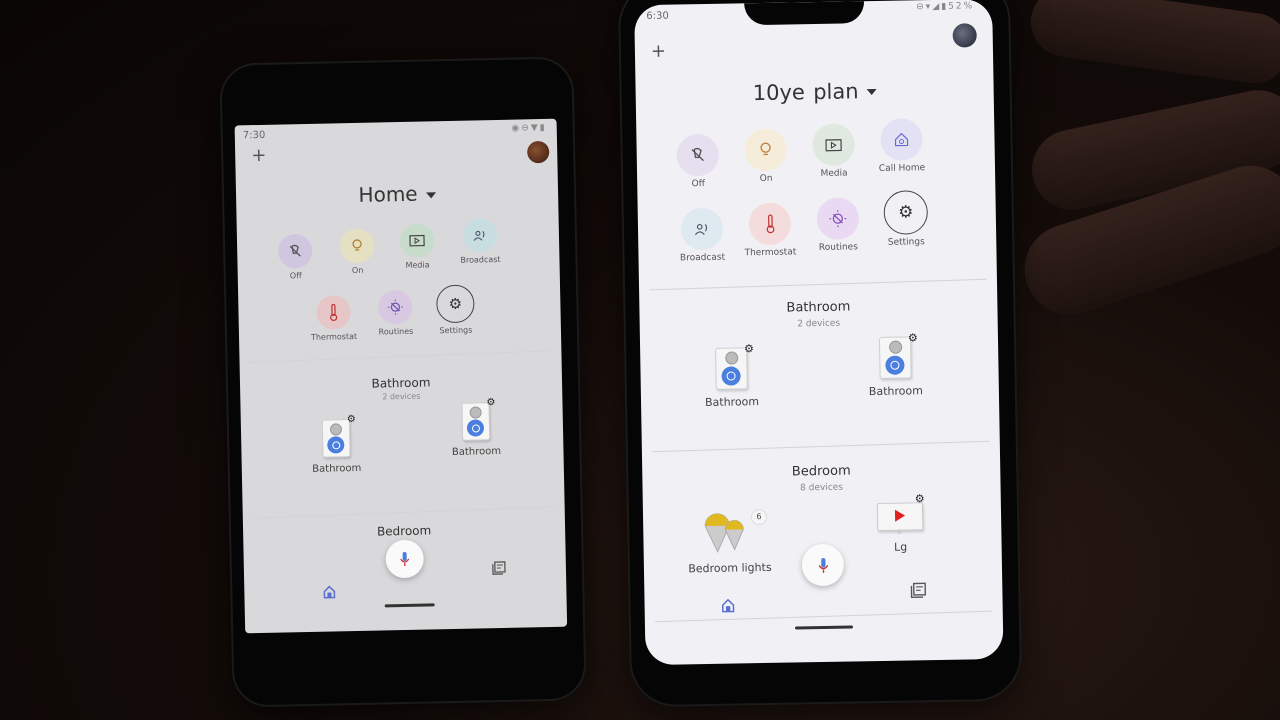 The width and height of the screenshot is (1280, 720). What do you see at coordinates (404, 531) in the screenshot?
I see `room-title: Bedroom` at bounding box center [404, 531].